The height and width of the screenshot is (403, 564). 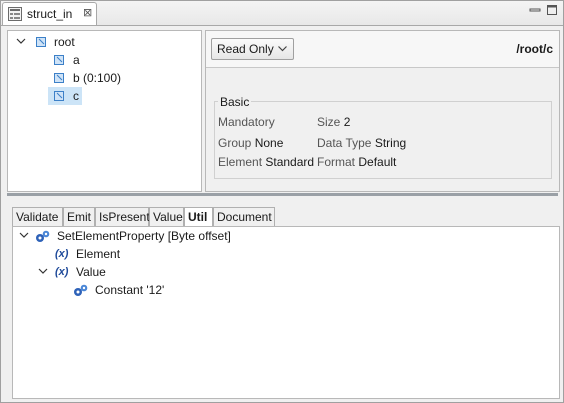 What do you see at coordinates (535, 10) in the screenshot?
I see `minimize-icon` at bounding box center [535, 10].